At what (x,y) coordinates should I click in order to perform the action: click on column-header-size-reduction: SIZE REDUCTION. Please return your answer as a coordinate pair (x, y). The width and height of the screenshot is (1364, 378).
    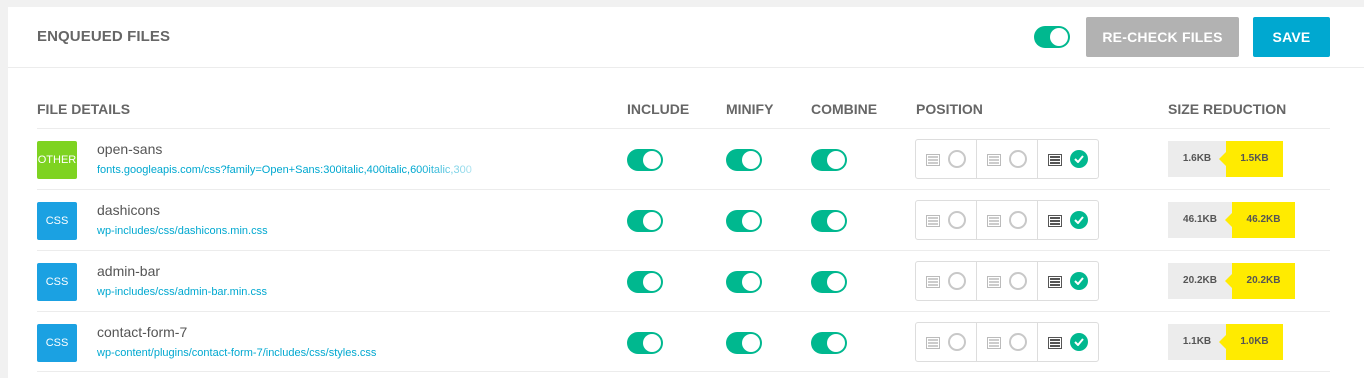
    Looking at the image, I should click on (1227, 109).